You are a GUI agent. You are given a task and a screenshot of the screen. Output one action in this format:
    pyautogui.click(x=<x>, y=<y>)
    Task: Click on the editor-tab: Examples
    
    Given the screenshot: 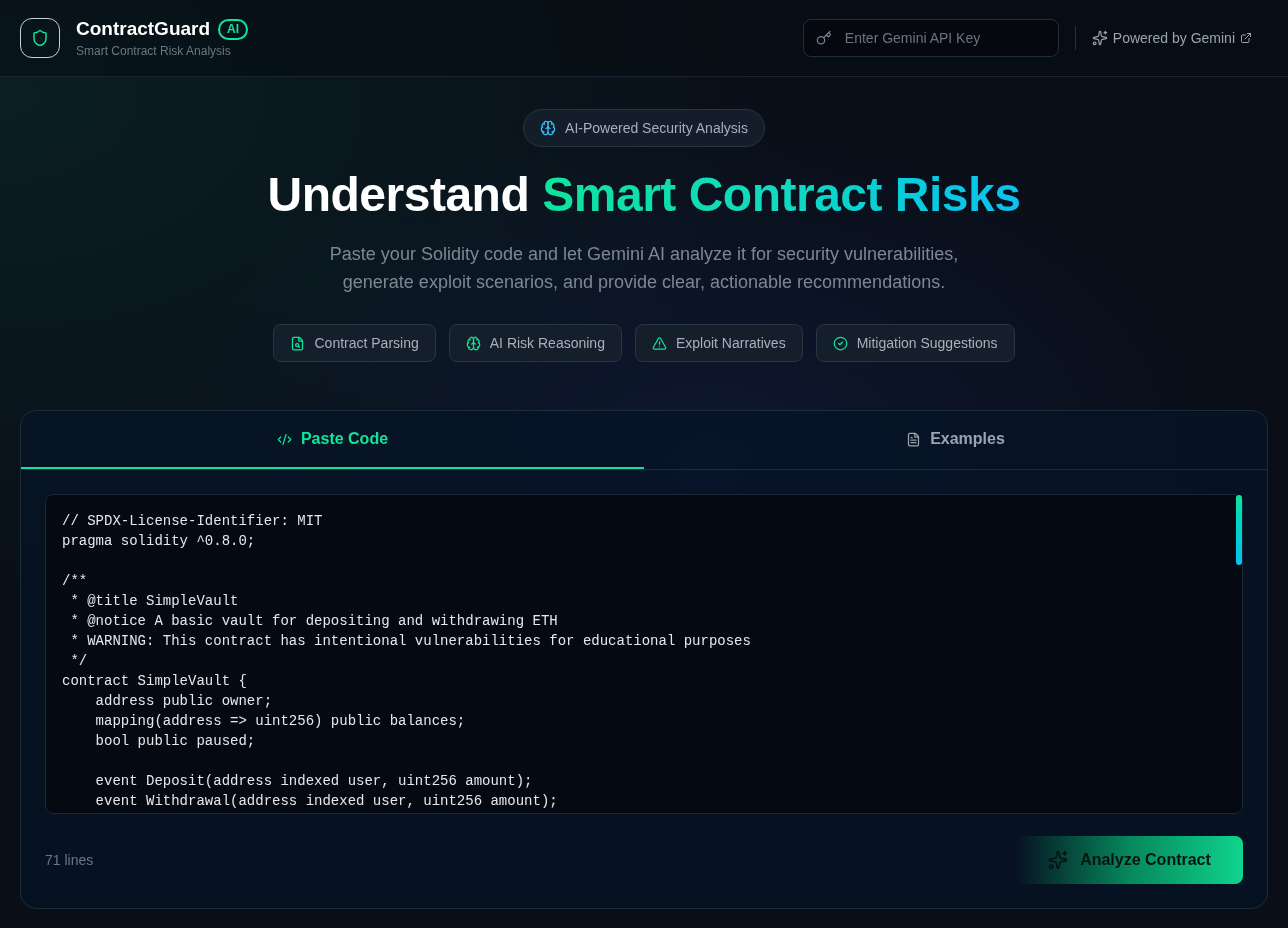 What is the action you would take?
    pyautogui.click(x=955, y=440)
    